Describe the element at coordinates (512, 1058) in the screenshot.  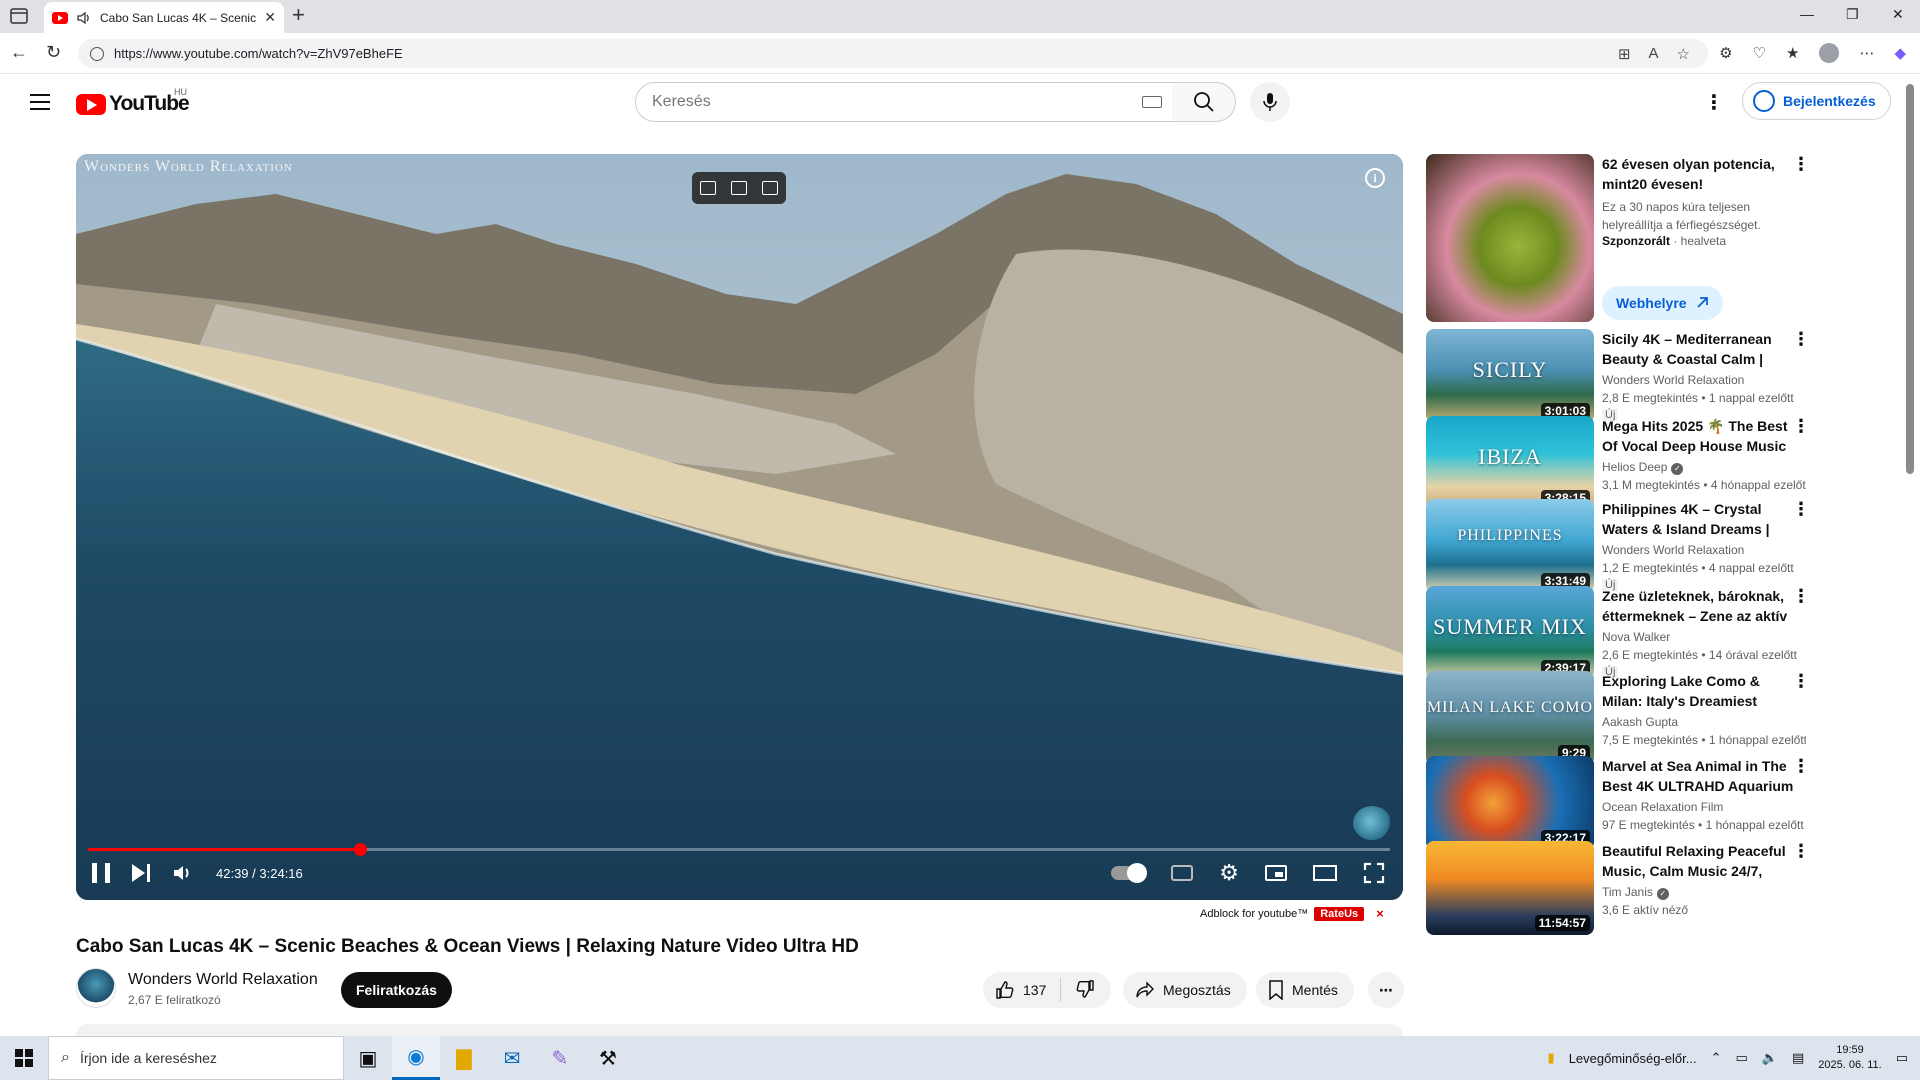
I see `mail-icon: ✉` at that location.